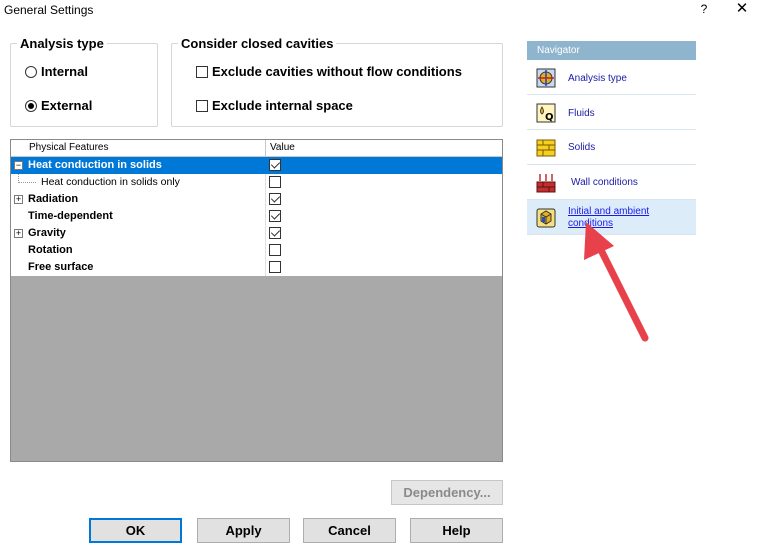  What do you see at coordinates (549, 117) in the screenshot?
I see `svg-text: Q` at bounding box center [549, 117].